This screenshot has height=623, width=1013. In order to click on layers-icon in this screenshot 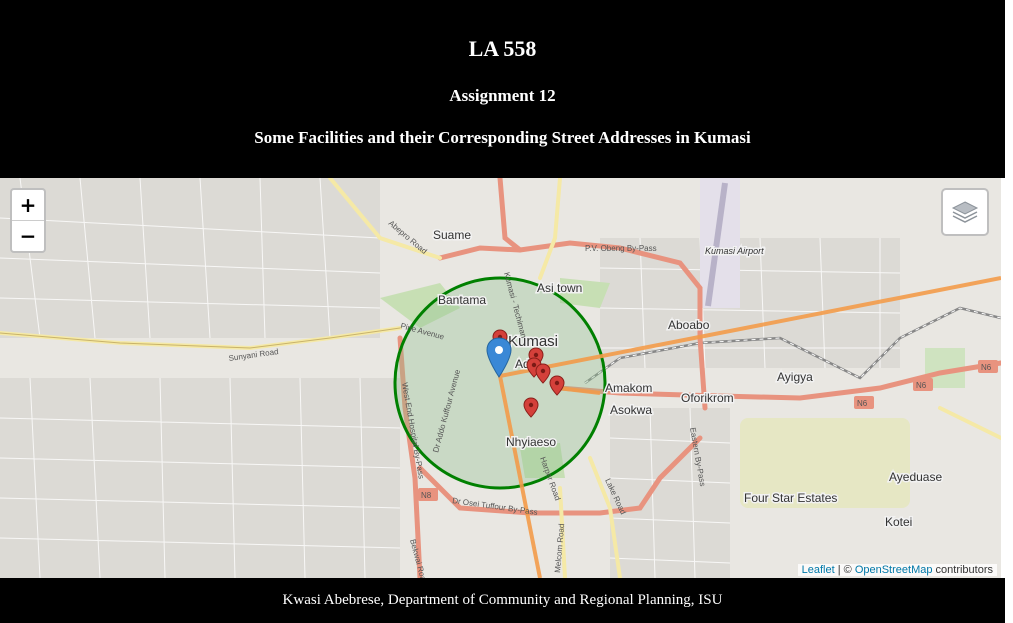, I will do `click(965, 212)`.